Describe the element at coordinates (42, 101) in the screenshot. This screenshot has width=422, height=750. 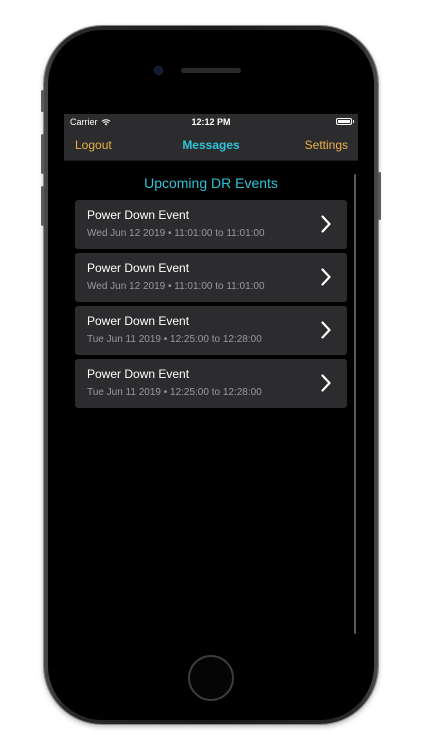
I see `silent-switch` at that location.